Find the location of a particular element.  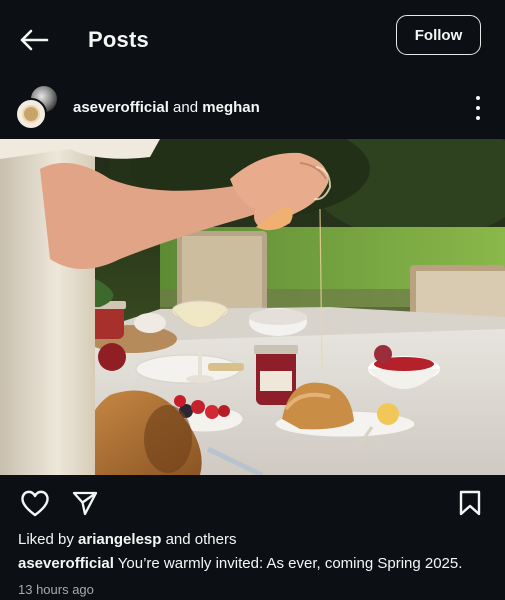

follow-button: Follow is located at coordinates (438, 35).